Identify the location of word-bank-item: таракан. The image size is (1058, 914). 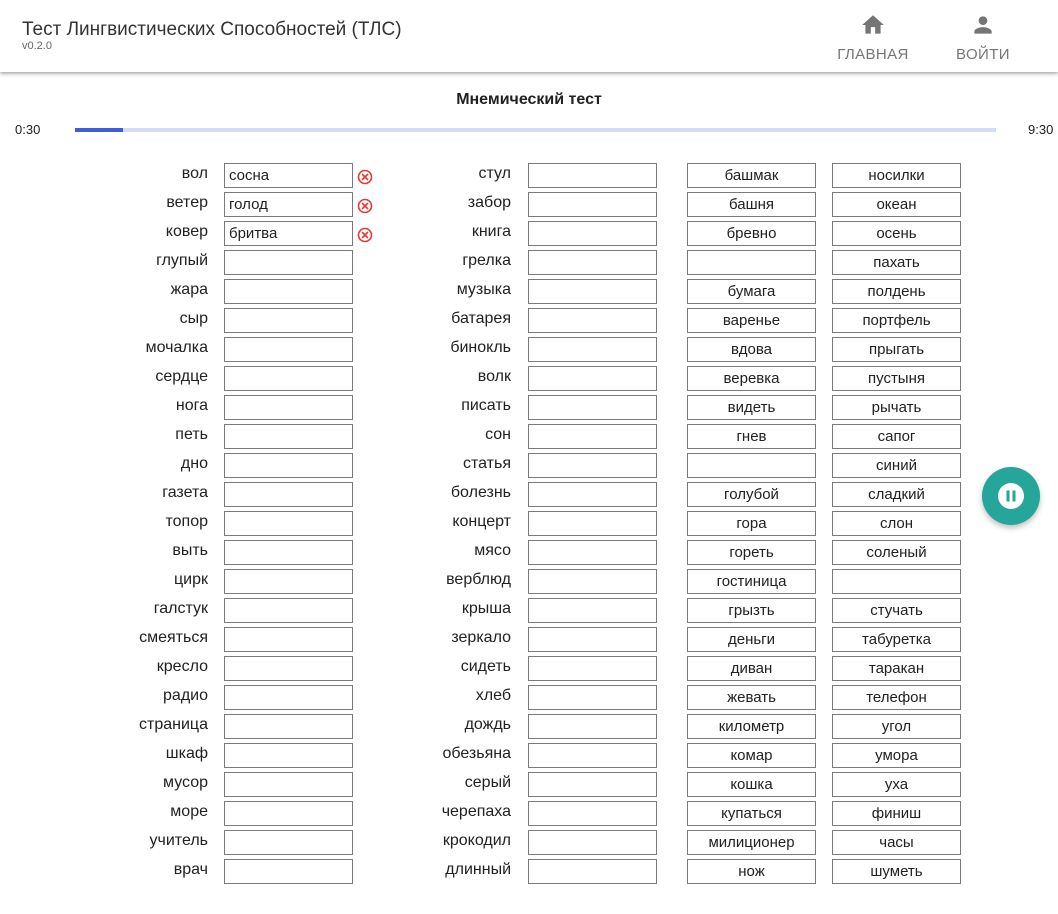
(896, 668).